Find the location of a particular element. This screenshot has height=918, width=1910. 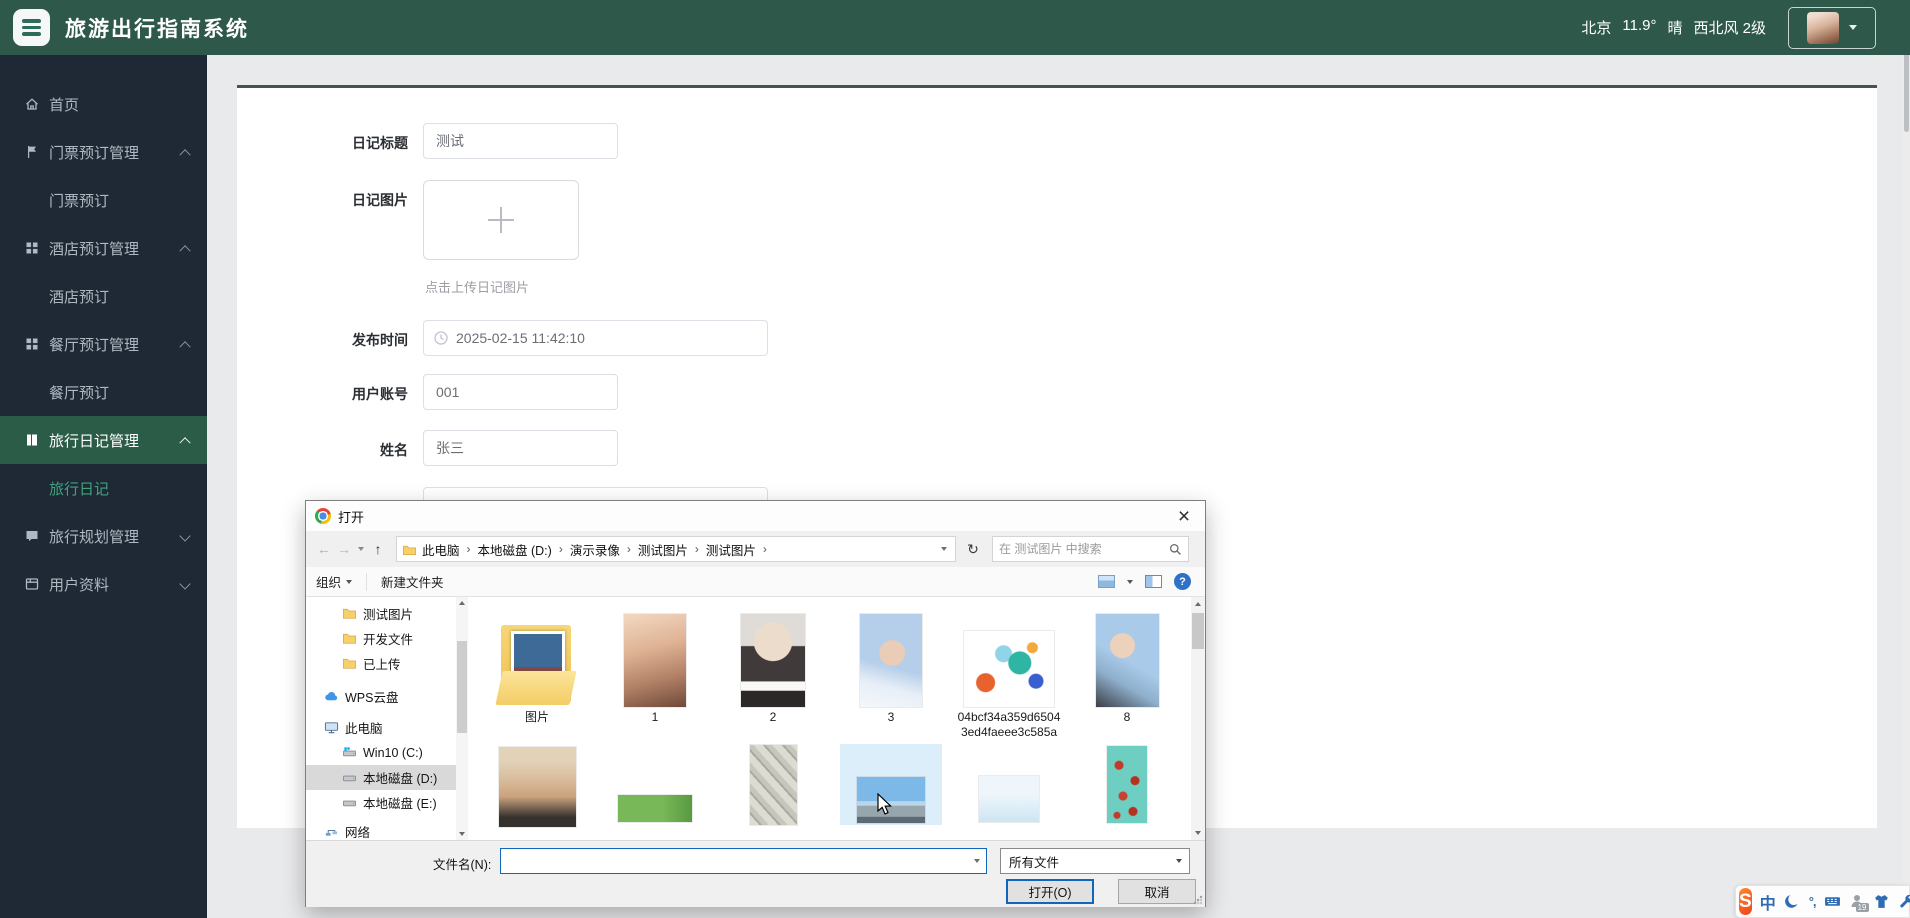

wrench-icon is located at coordinates (1904, 901).